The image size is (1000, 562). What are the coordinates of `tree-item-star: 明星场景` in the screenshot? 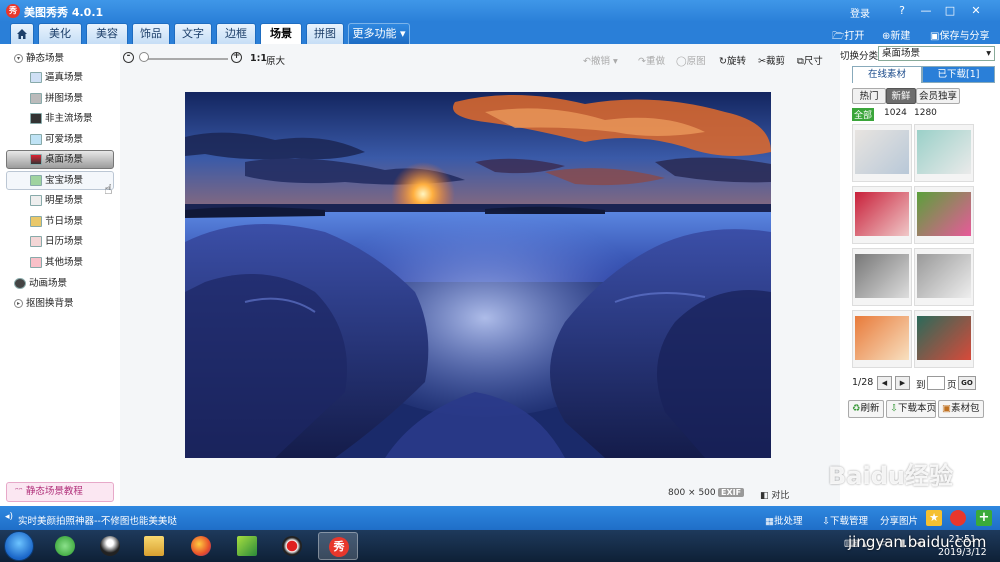 It's located at (56, 201).